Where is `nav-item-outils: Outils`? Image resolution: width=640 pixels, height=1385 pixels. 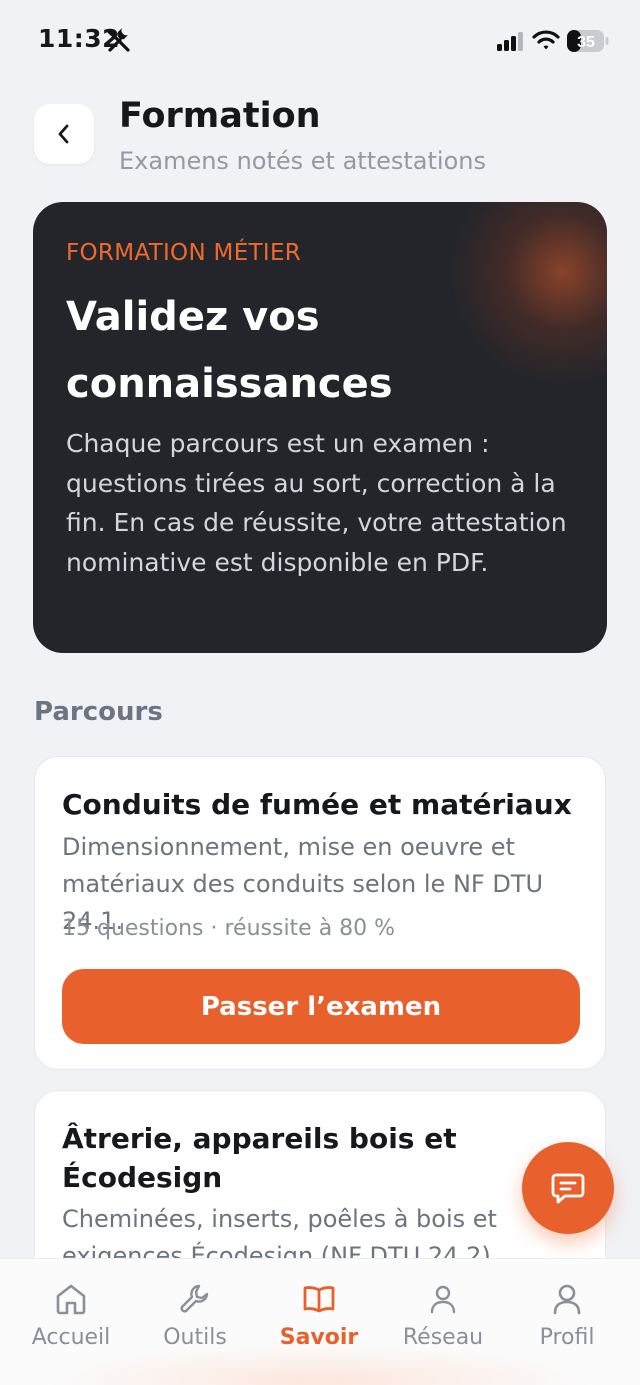 nav-item-outils: Outils is located at coordinates (195, 1326).